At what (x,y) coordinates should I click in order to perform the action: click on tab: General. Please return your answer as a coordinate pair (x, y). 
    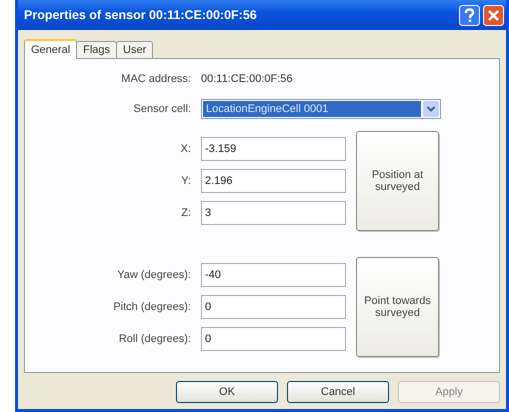
    Looking at the image, I should click on (51, 49).